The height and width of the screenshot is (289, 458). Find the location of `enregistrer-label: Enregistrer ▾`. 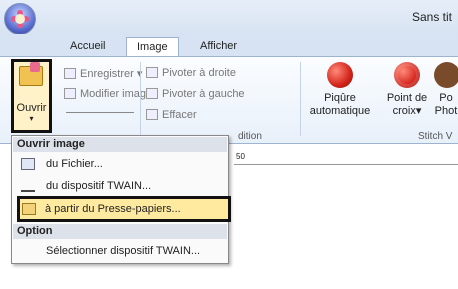

enregistrer-label: Enregistrer ▾ is located at coordinates (111, 74).